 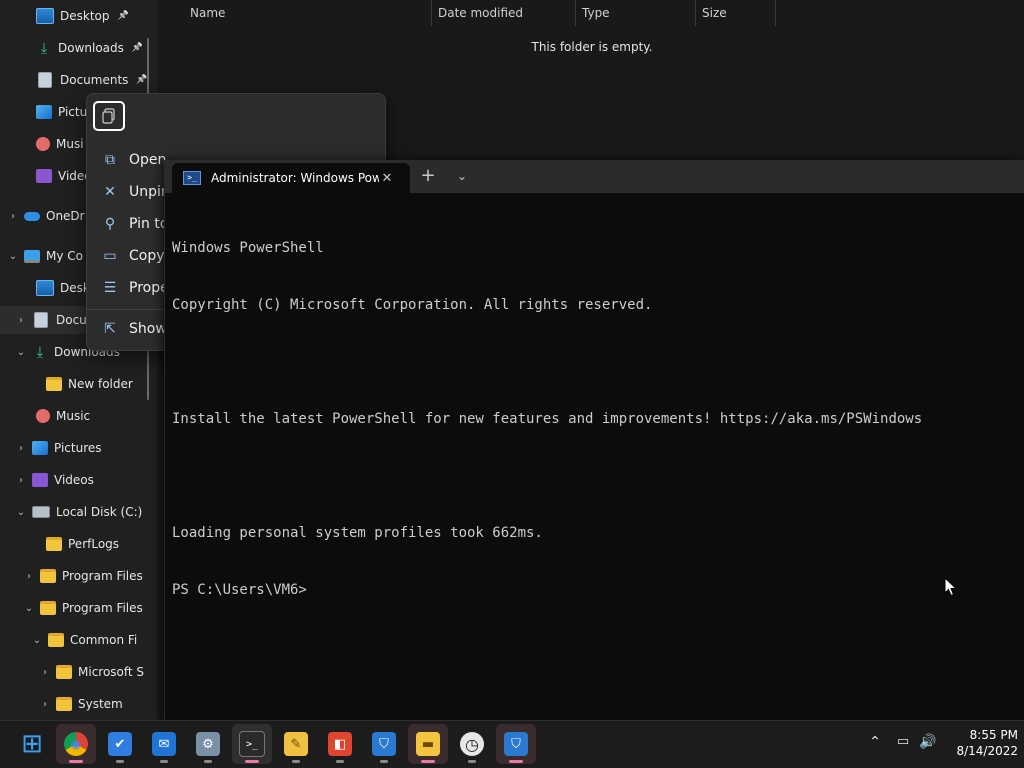 I want to click on nav-item-label: Pictures, so click(x=78, y=448).